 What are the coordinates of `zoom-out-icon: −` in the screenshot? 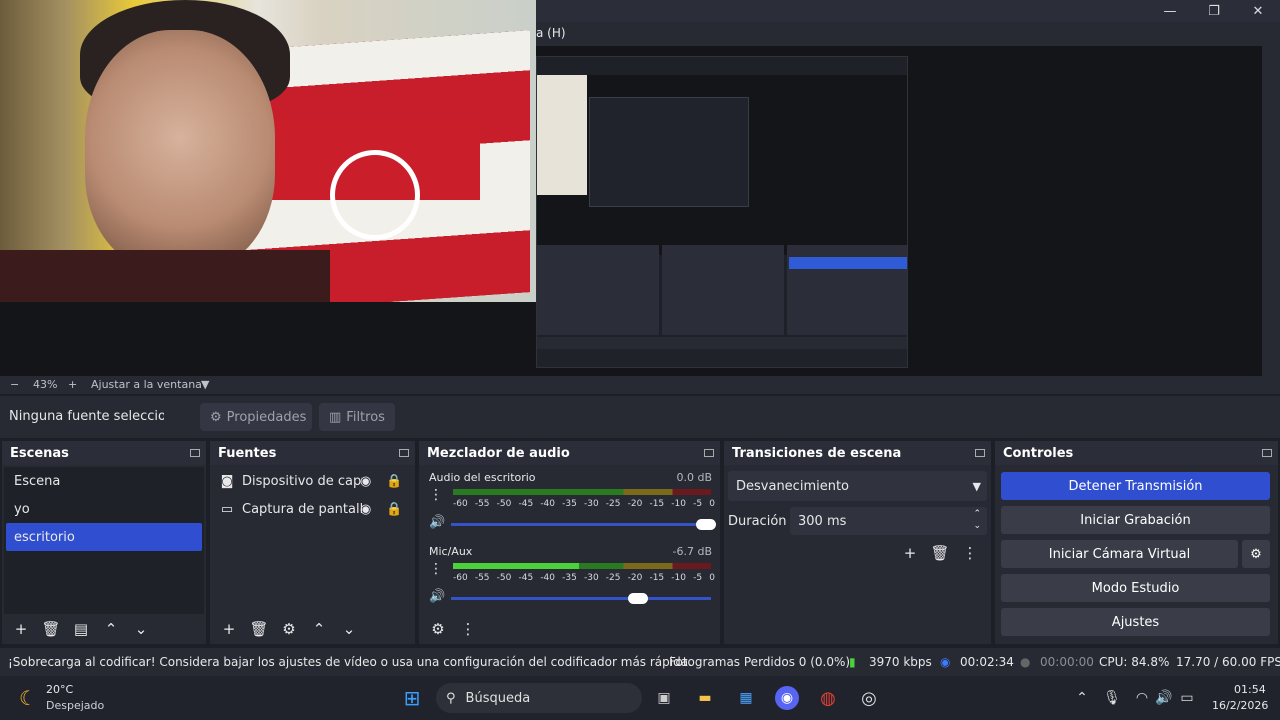 It's located at (14, 384).